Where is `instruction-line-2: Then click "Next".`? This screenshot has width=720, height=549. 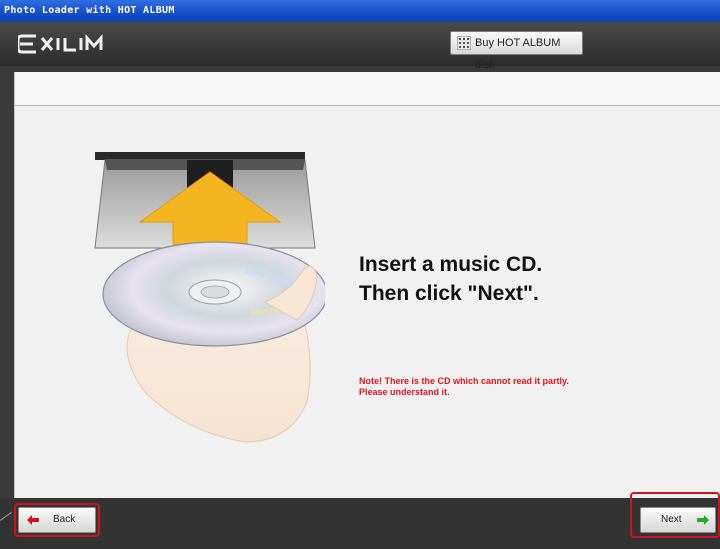
instruction-line-2: Then click "Next". is located at coordinates (449, 293).